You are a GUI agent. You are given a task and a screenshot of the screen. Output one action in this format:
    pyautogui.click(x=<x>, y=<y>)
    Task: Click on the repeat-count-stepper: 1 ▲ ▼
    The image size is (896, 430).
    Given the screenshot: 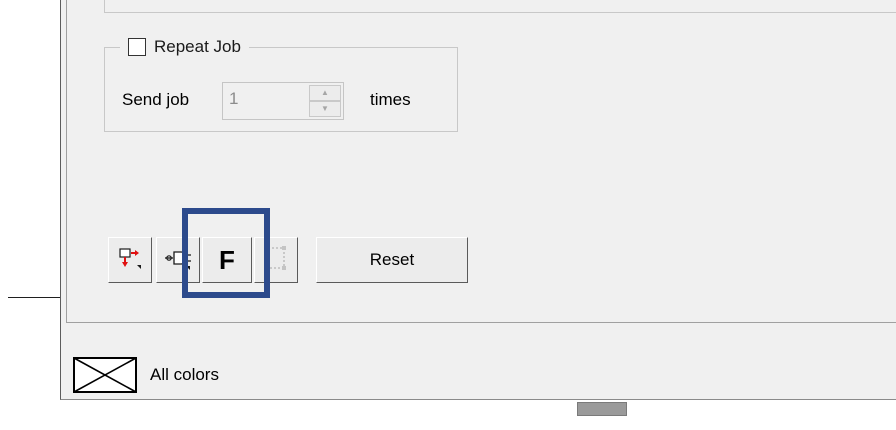 What is the action you would take?
    pyautogui.click(x=283, y=101)
    